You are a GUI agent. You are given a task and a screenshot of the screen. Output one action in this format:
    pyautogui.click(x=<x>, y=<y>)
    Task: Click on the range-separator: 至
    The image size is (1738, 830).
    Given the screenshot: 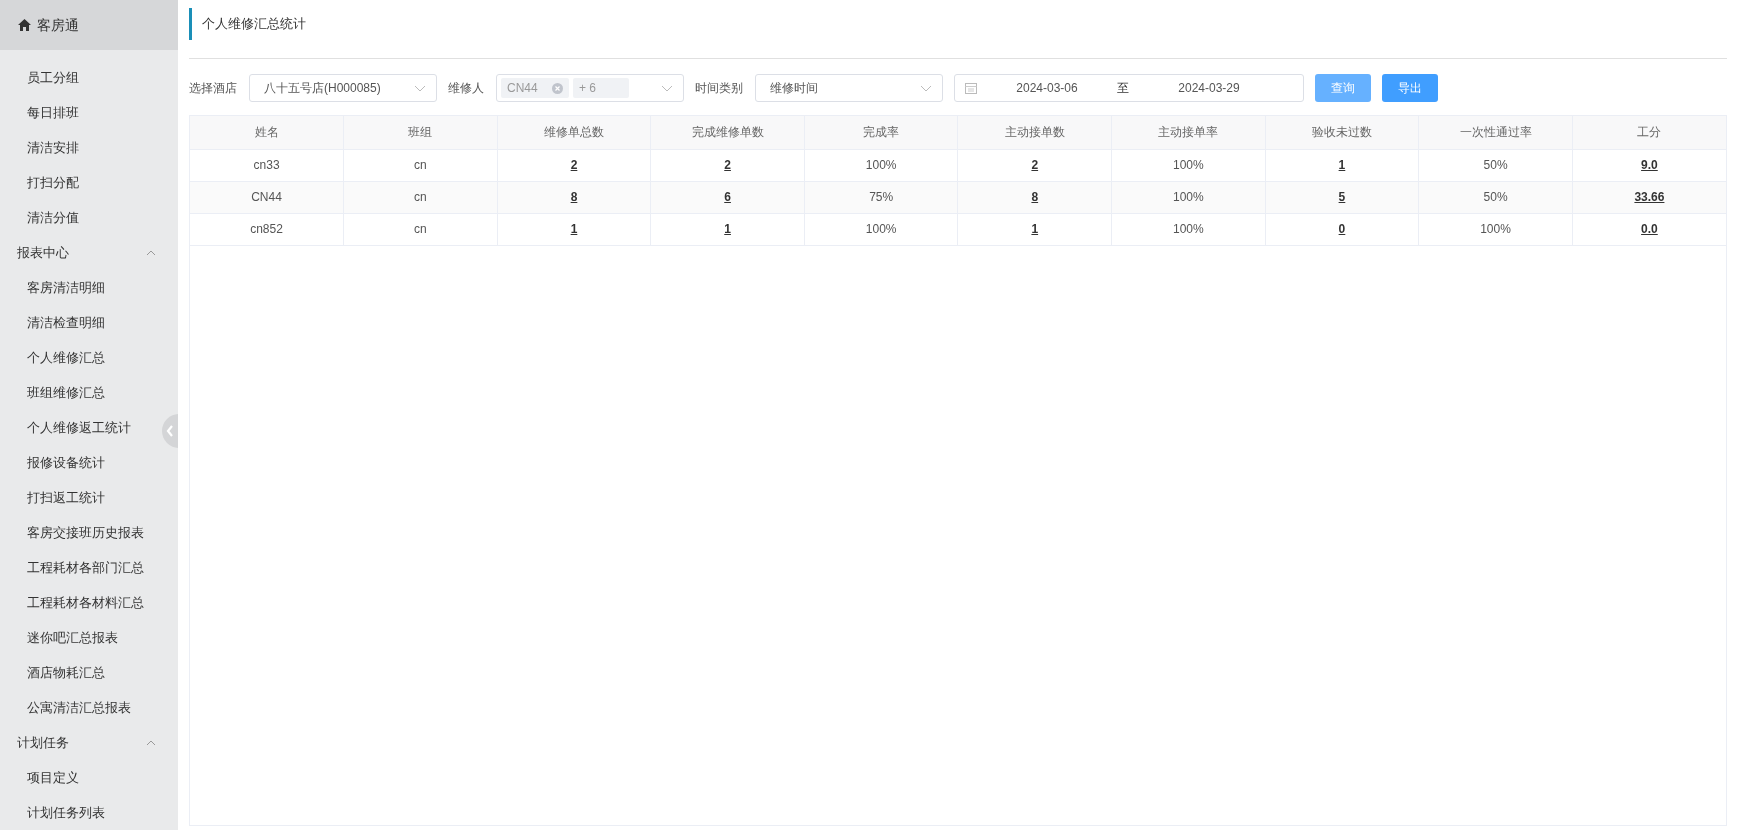 What is the action you would take?
    pyautogui.click(x=1123, y=88)
    